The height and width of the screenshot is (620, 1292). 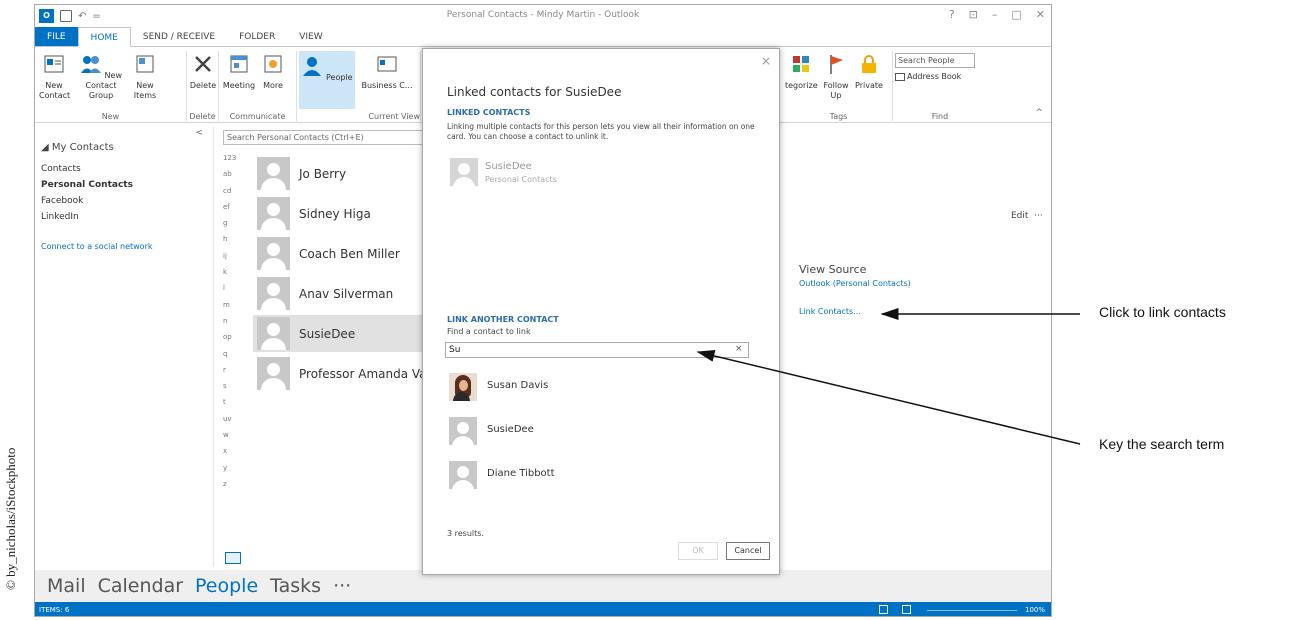 What do you see at coordinates (940, 116) in the screenshot?
I see `group-label-find: Find` at bounding box center [940, 116].